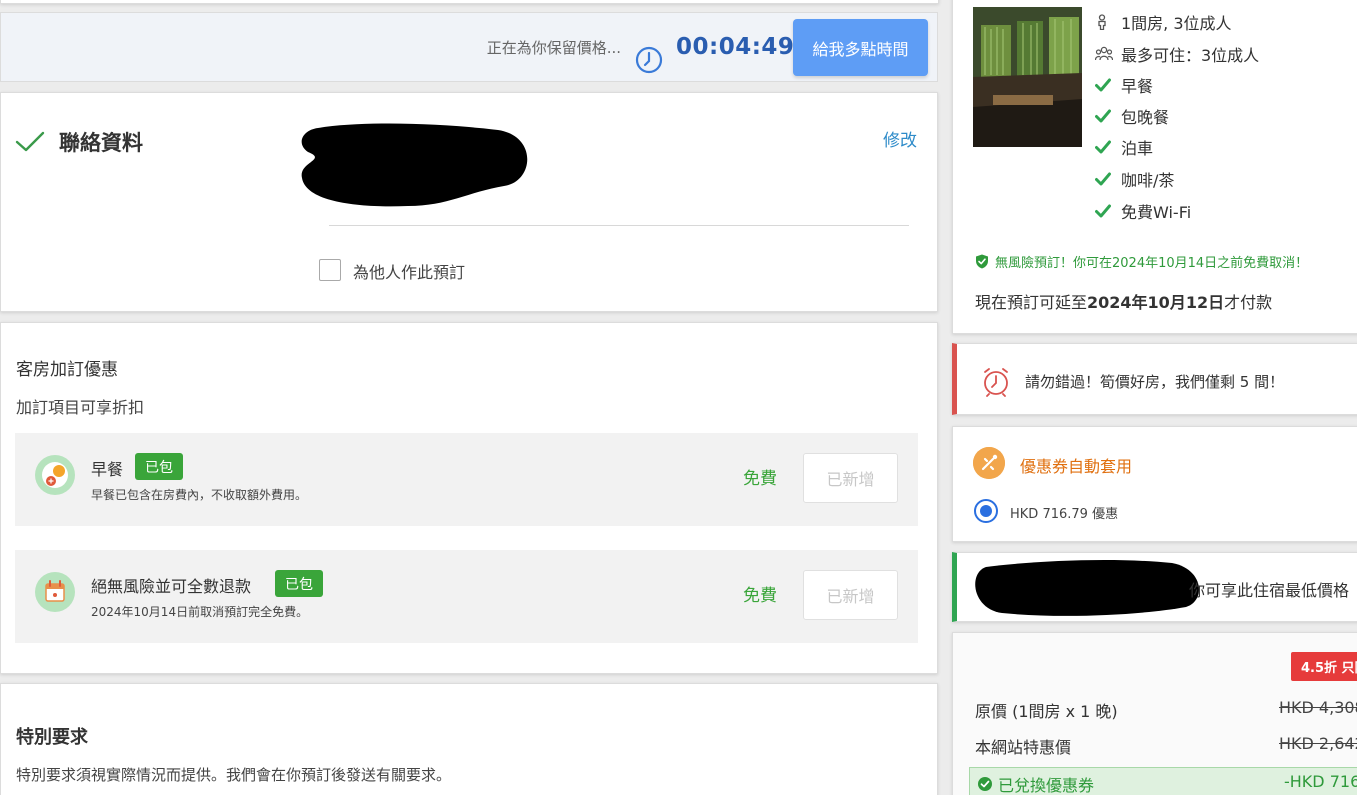 The image size is (1357, 795). What do you see at coordinates (469, 739) in the screenshot?
I see `special-requests-card: 特別要求 特別要求須視實際情況而提供。我們會在你預訂後發送有關要求。` at bounding box center [469, 739].